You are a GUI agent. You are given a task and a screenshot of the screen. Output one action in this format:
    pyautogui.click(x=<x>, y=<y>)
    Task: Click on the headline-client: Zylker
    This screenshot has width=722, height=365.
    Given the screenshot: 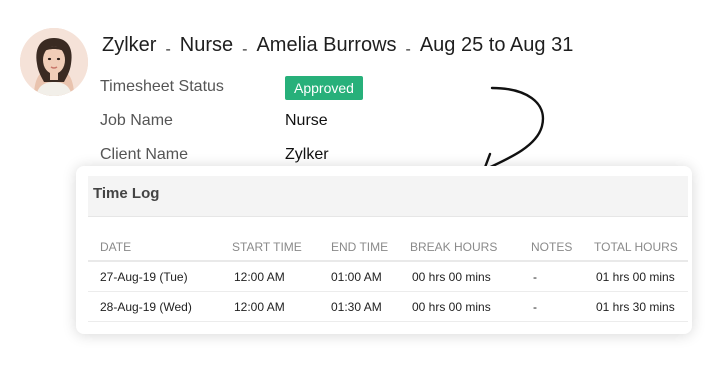 What is the action you would take?
    pyautogui.click(x=129, y=45)
    